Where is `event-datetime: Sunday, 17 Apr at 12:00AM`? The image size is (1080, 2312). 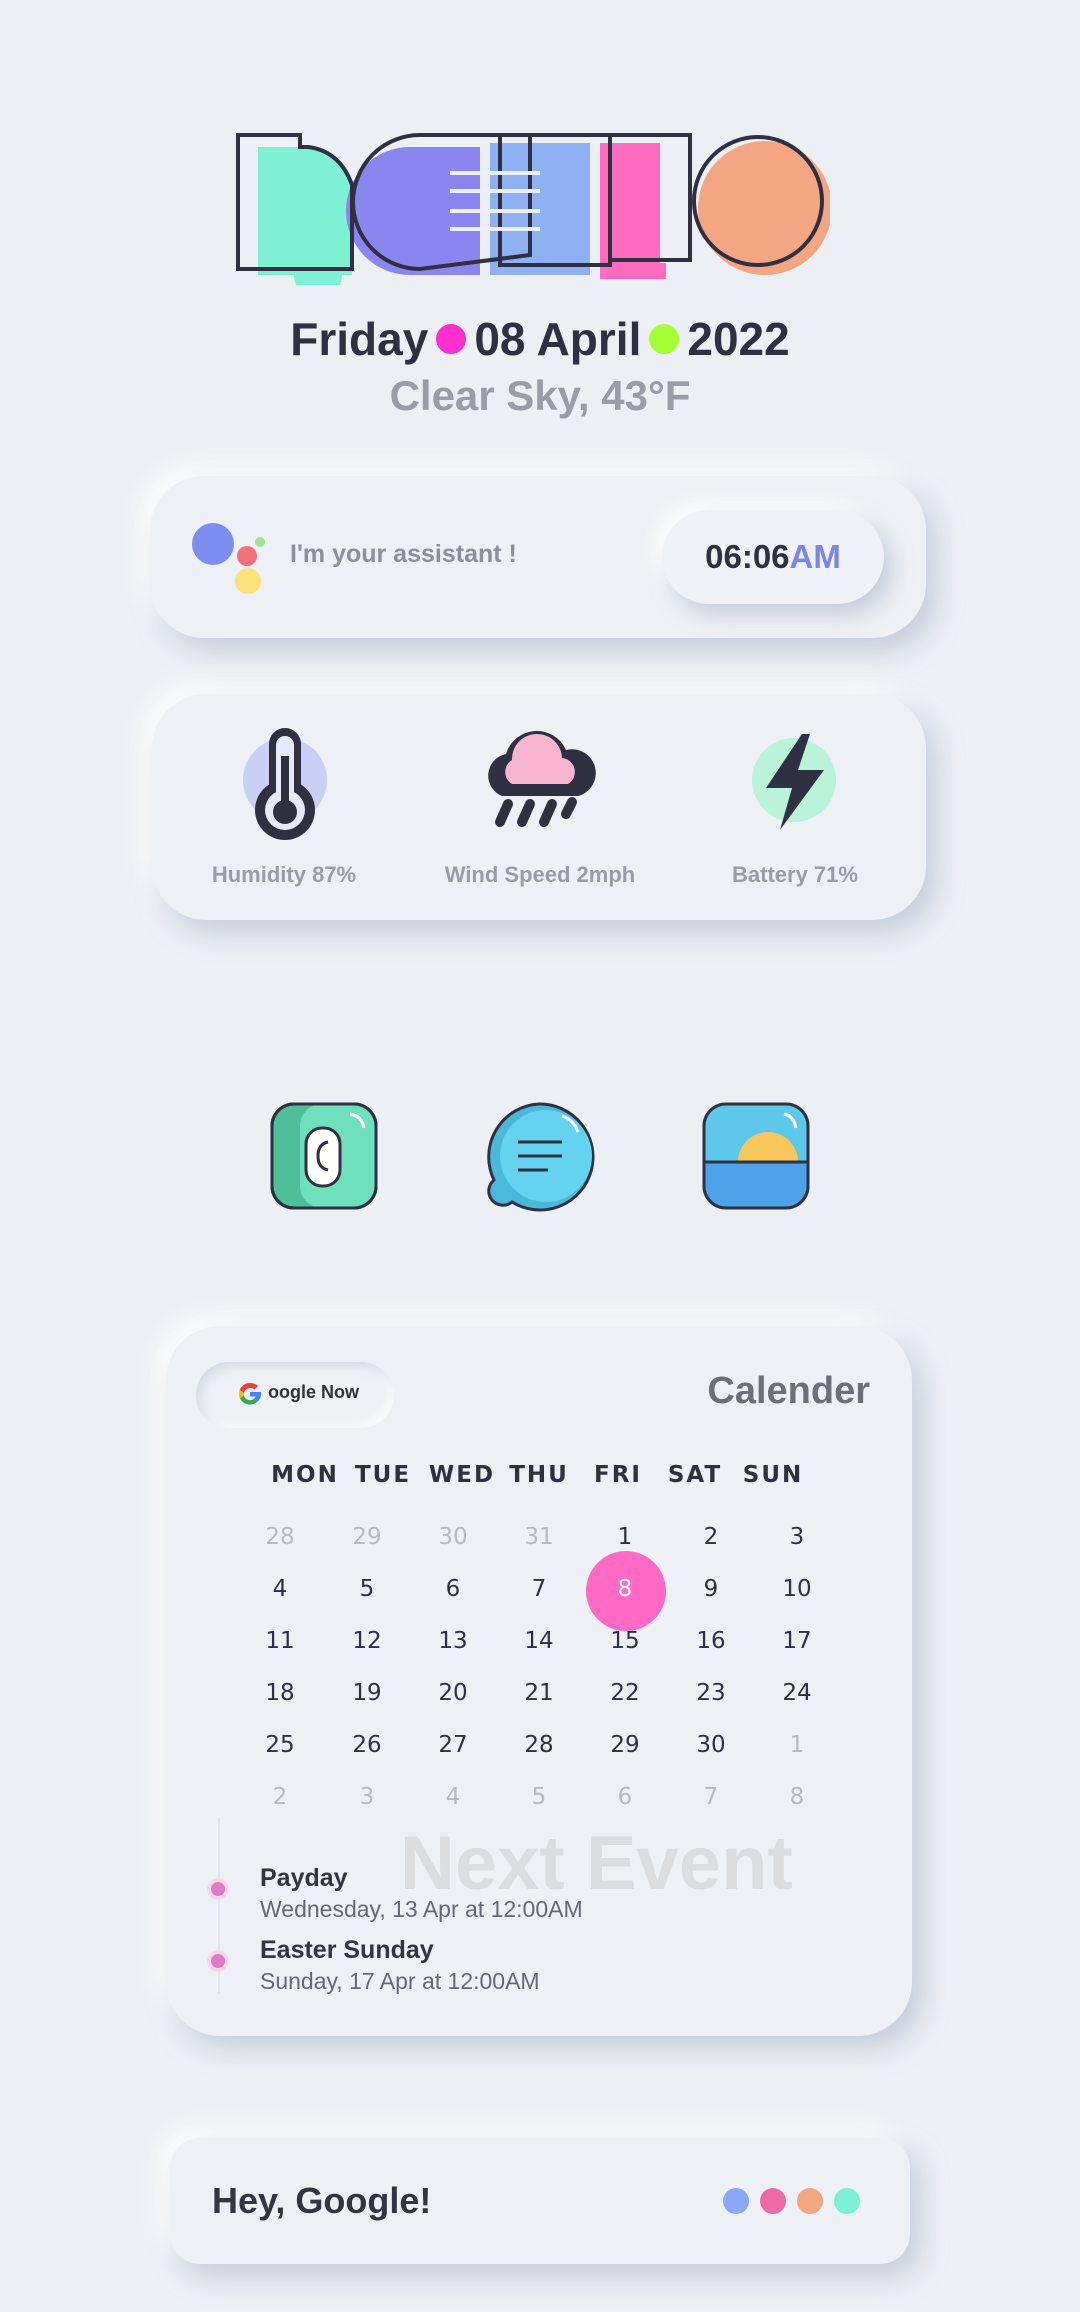 event-datetime: Sunday, 17 Apr at 12:00AM is located at coordinates (400, 1981).